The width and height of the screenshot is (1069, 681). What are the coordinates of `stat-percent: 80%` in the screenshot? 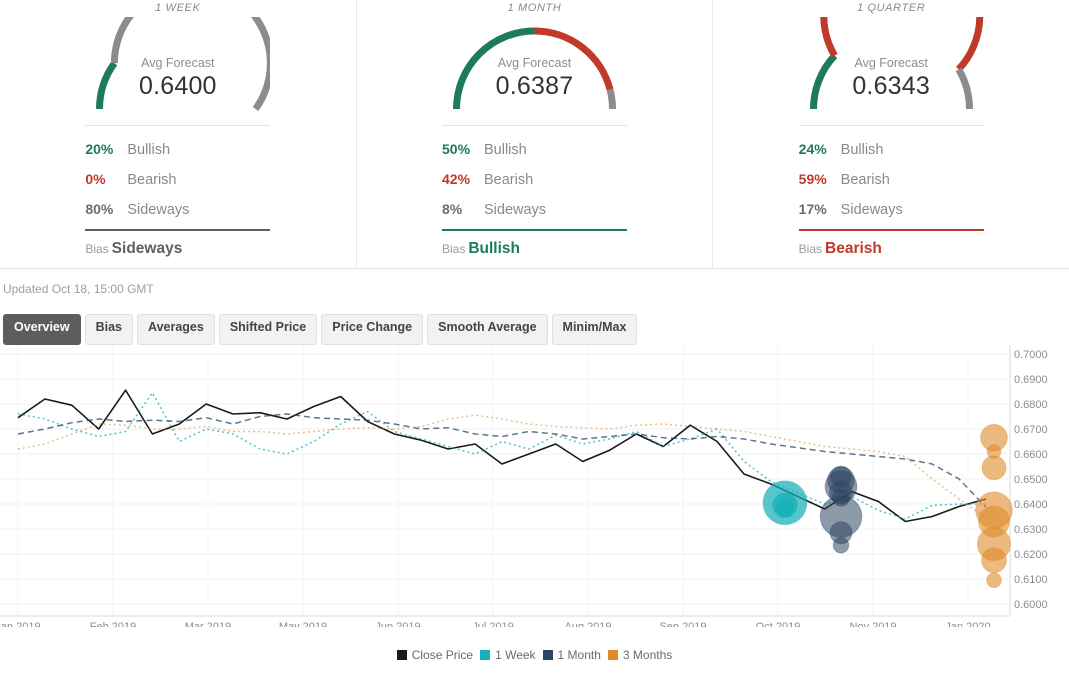 It's located at (99, 209).